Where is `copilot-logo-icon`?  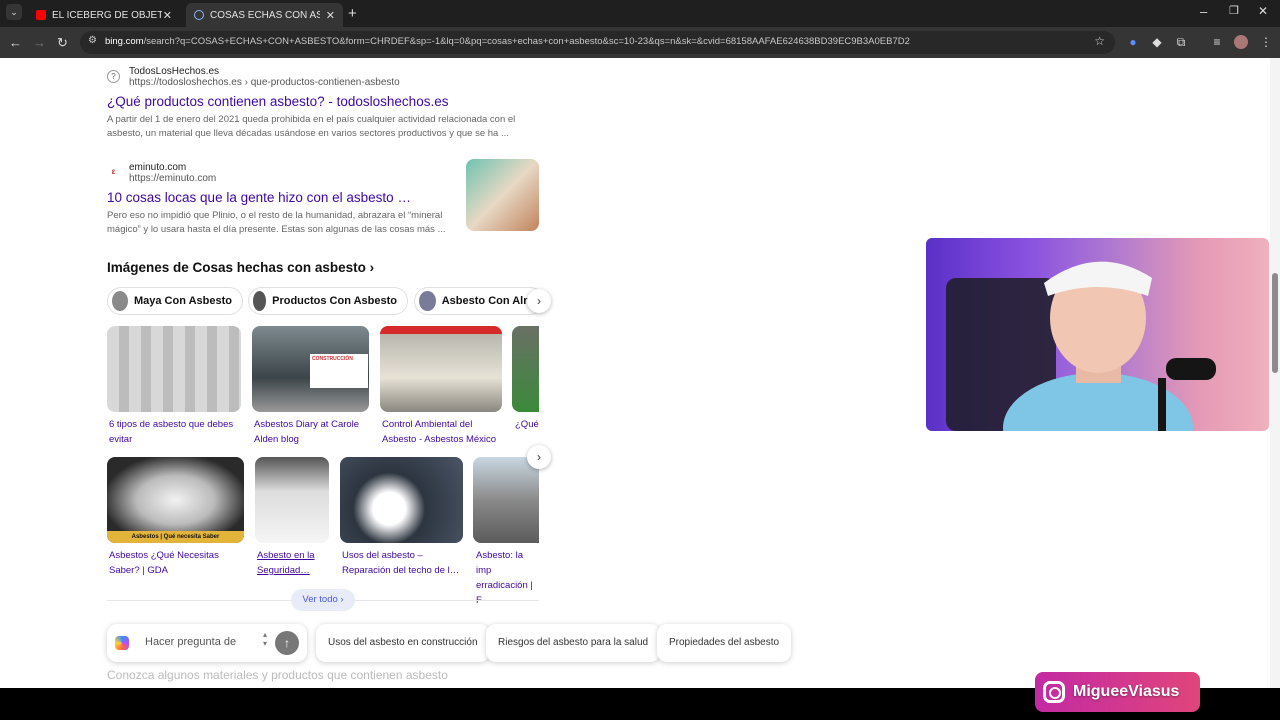
copilot-logo-icon is located at coordinates (122, 643).